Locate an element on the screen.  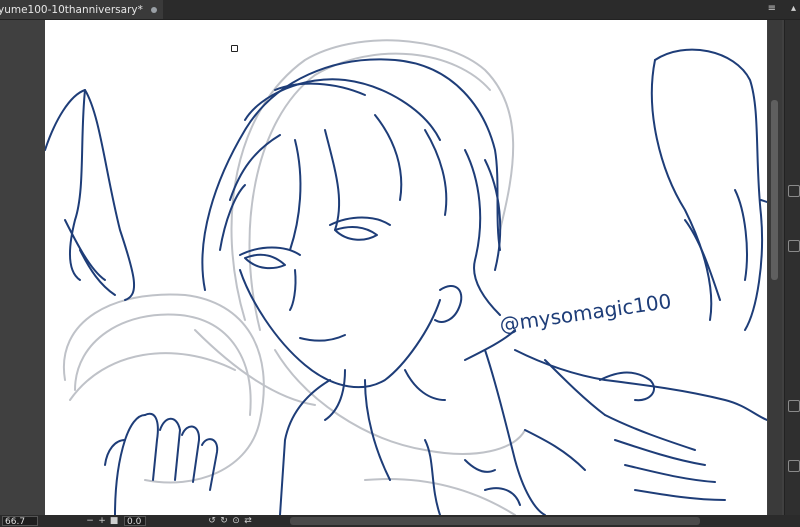
panel-layer-icon is located at coordinates (794, 246).